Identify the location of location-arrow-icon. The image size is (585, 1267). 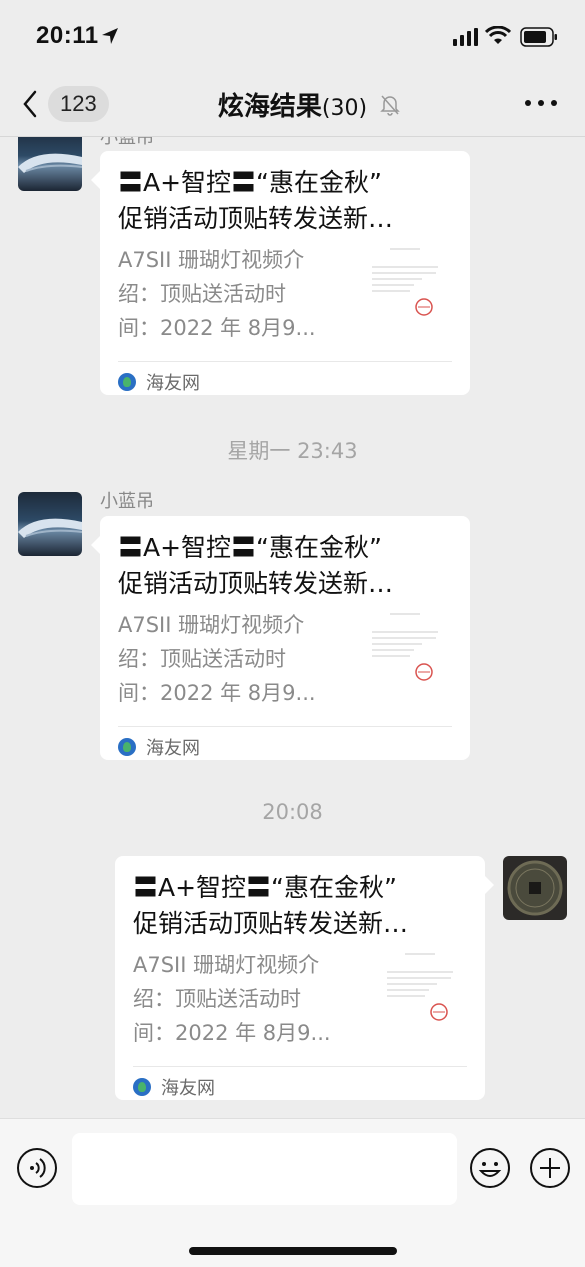
(110, 36).